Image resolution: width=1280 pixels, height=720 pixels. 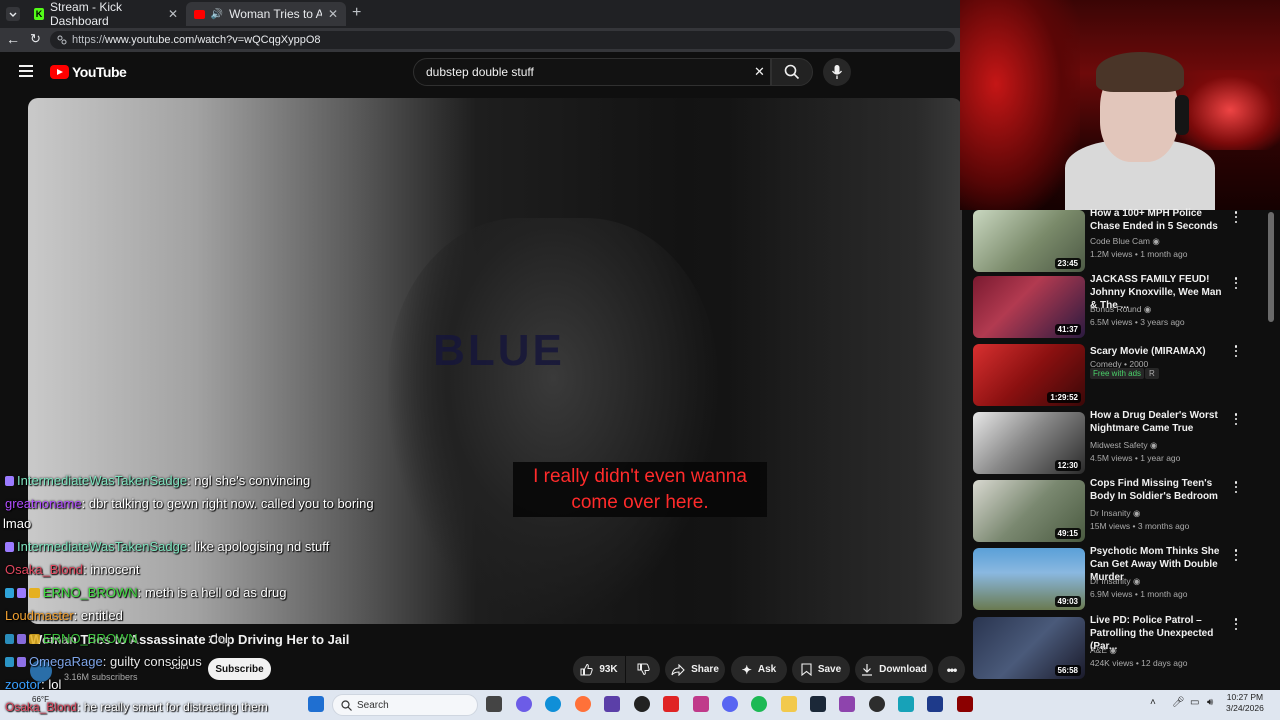 What do you see at coordinates (266, 14) in the screenshot?
I see `tab-youtube-video: 🔊 Woman Tries to Assassinate C ✕` at bounding box center [266, 14].